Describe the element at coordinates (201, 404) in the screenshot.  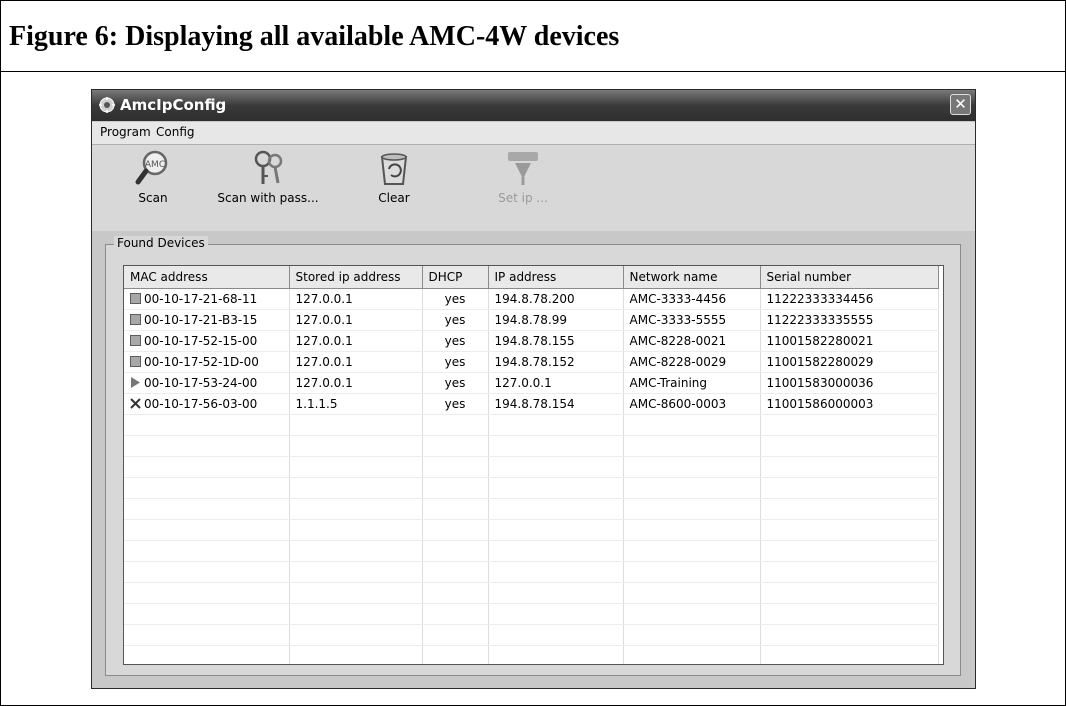
I see `mac-address-cell-text: 00-10-17-56-03-00` at that location.